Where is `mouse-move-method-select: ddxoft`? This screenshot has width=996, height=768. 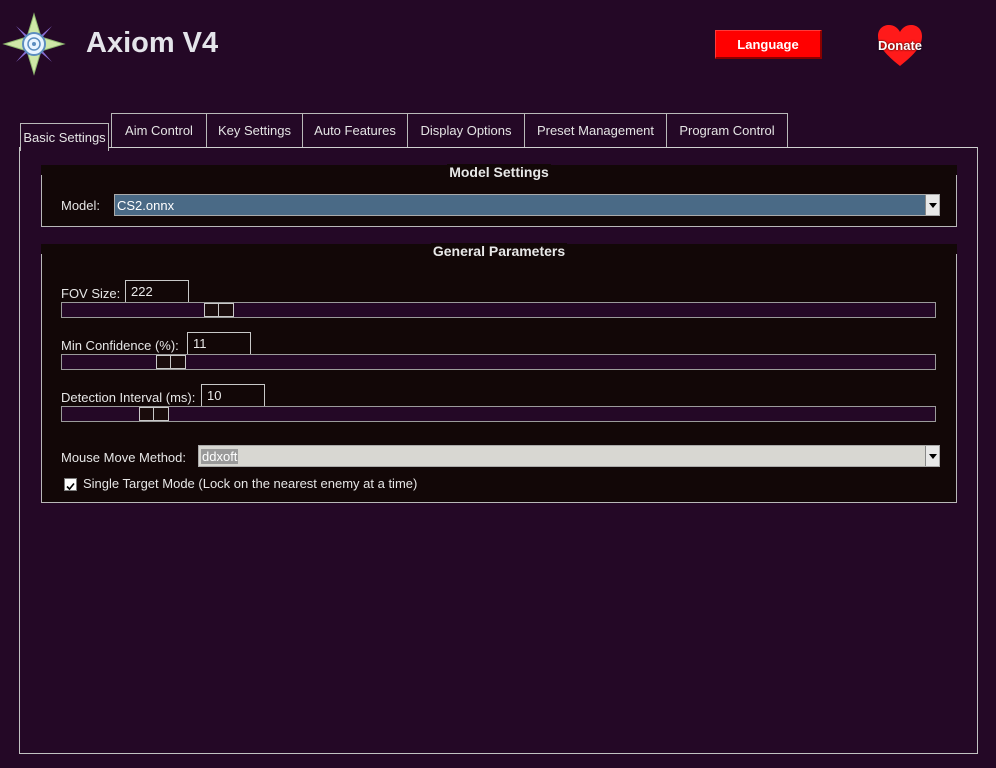 mouse-move-method-select: ddxoft is located at coordinates (569, 456).